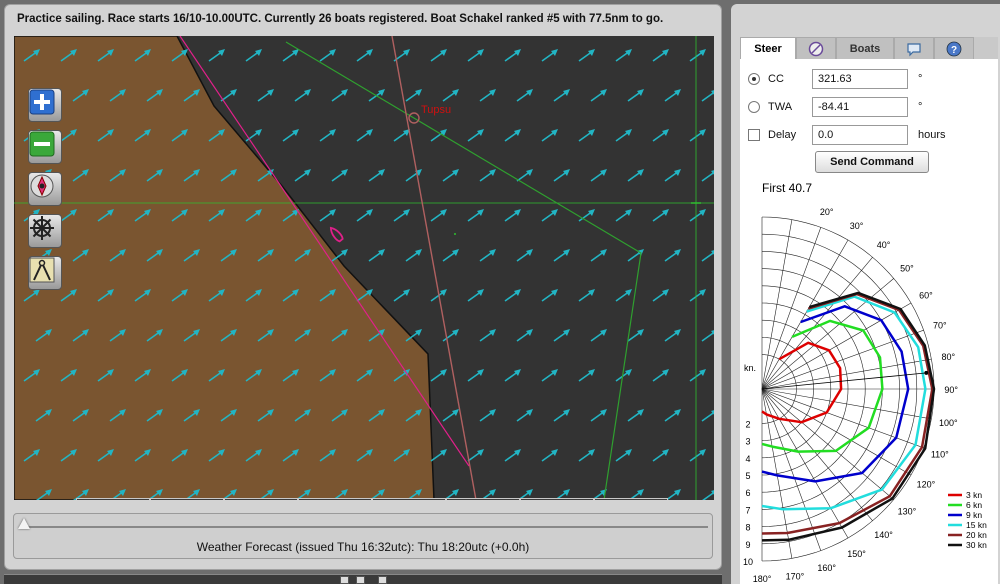 This screenshot has height=584, width=1000. Describe the element at coordinates (827, 212) in the screenshot. I see `polar-angle-label: 20°` at that location.